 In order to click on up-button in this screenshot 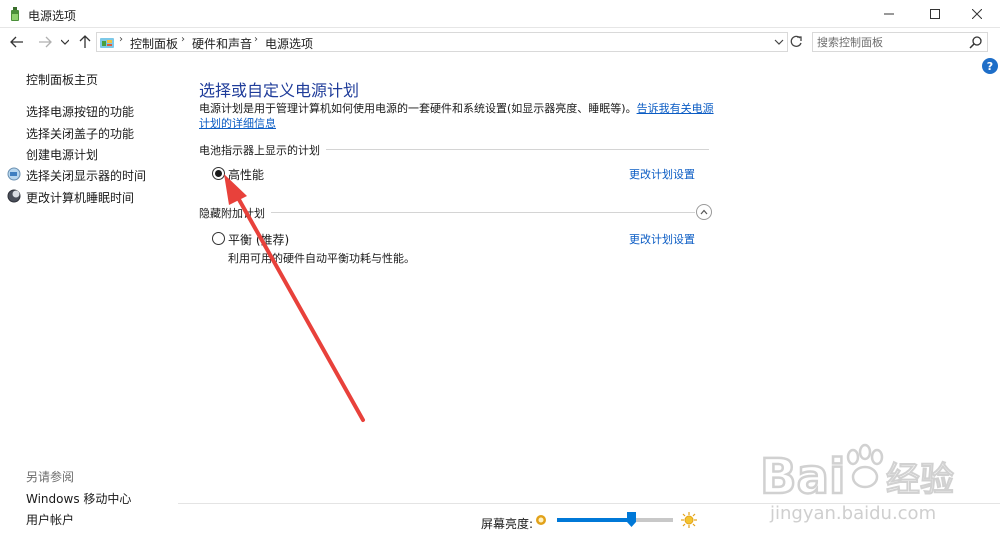, I will do `click(85, 42)`.